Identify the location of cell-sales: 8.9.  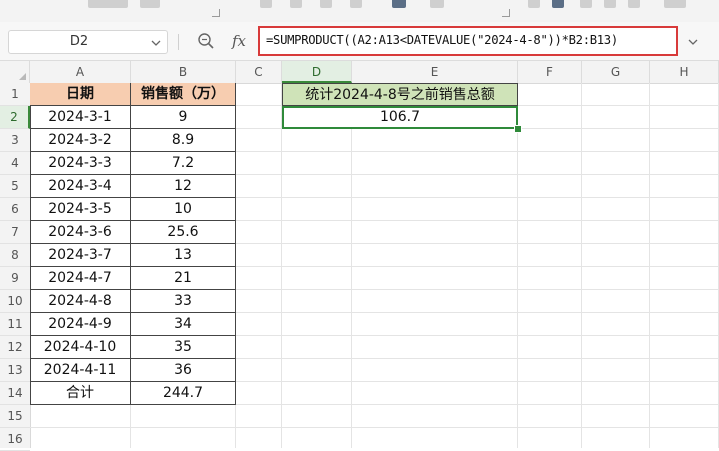
(183, 140).